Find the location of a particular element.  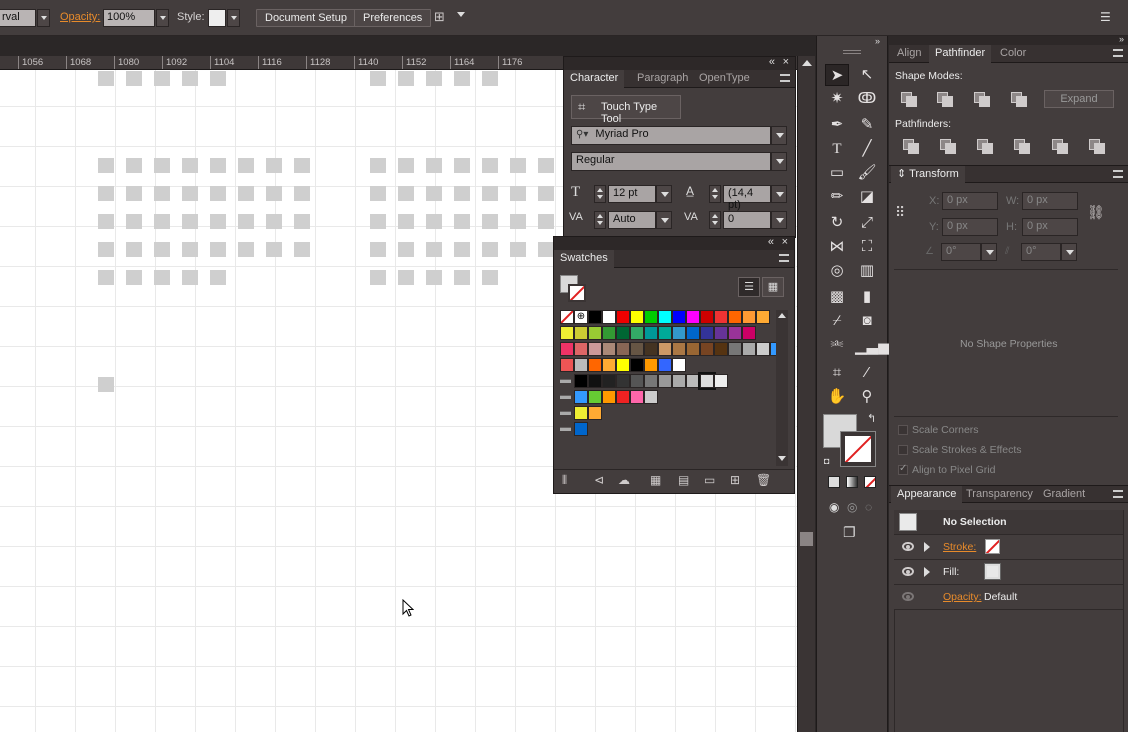

leading-spinner is located at coordinates (715, 194).